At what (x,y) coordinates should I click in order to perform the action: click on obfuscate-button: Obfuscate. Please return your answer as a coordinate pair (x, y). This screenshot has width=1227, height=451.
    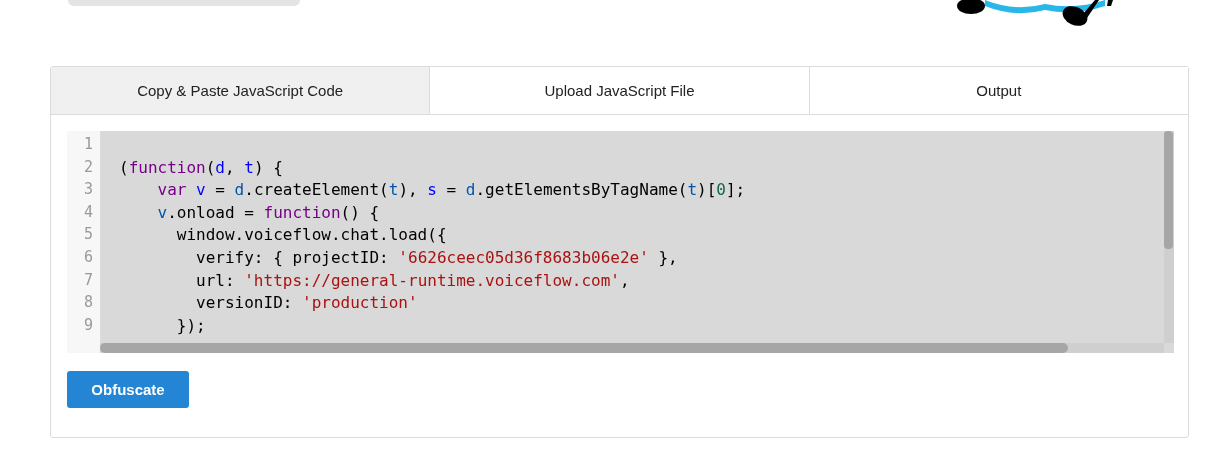
    Looking at the image, I should click on (128, 389).